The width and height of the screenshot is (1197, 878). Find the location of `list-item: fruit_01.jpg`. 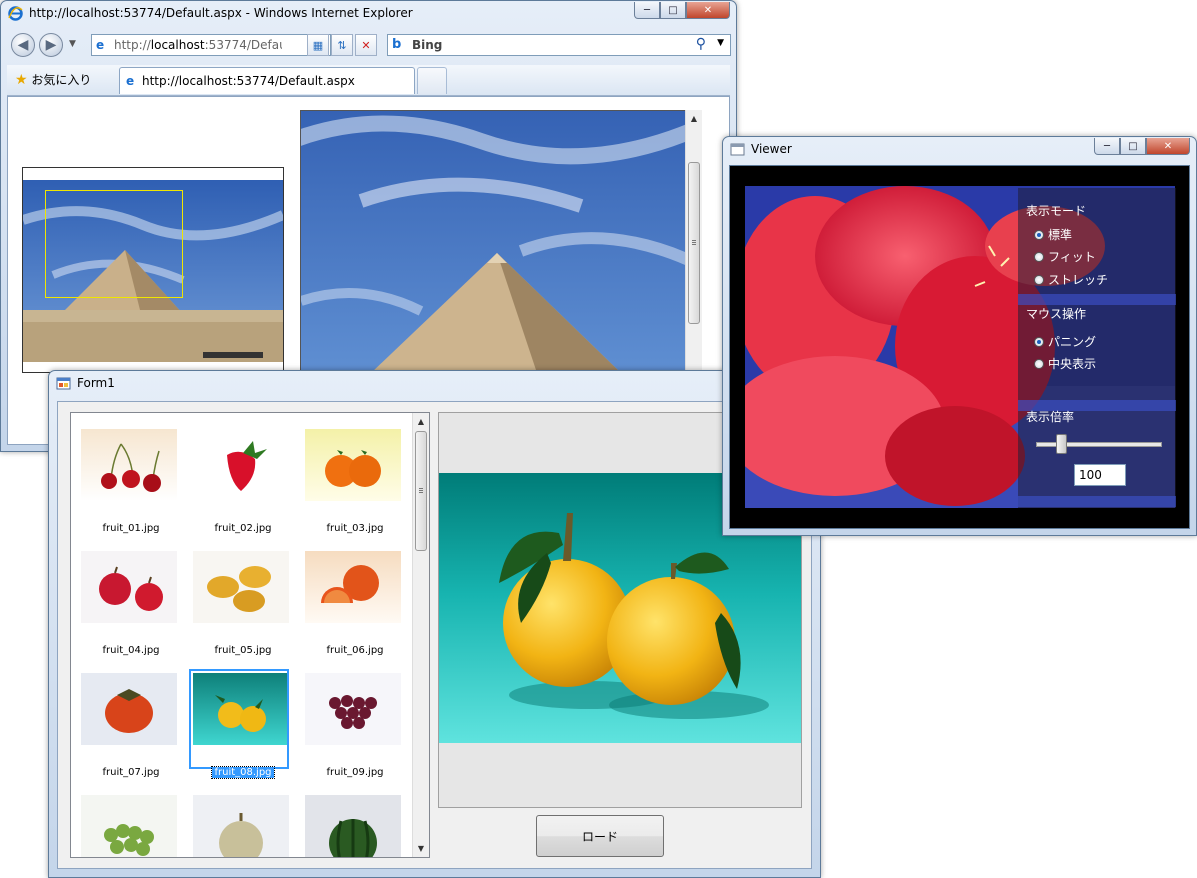

list-item: fruit_01.jpg is located at coordinates (127, 480).